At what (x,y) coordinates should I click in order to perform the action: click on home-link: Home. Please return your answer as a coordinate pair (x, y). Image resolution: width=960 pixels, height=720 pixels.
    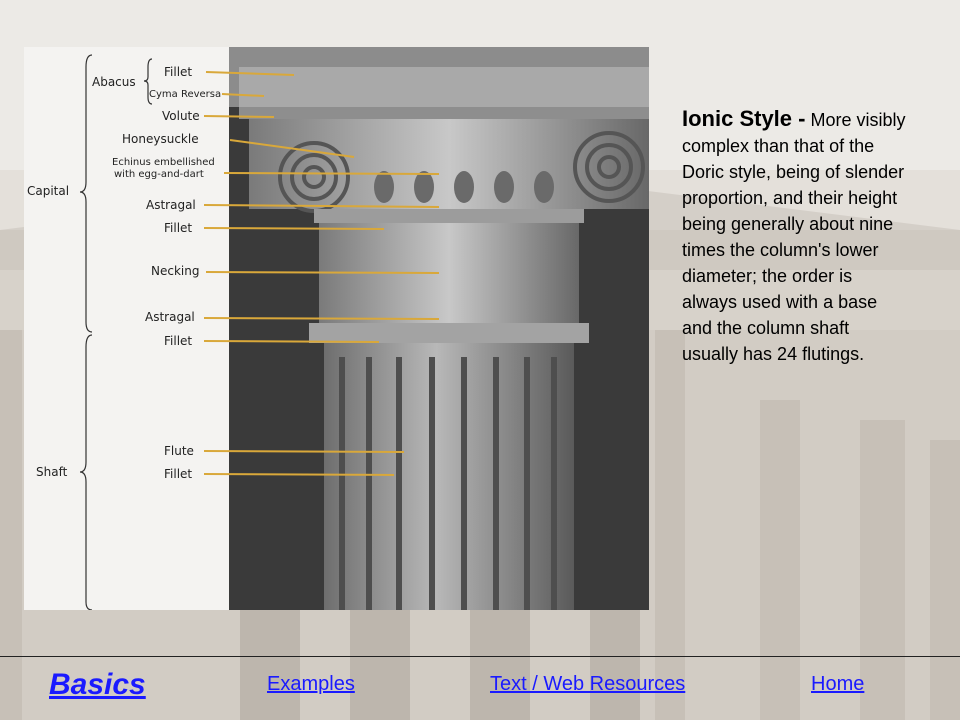
    Looking at the image, I should click on (837, 684).